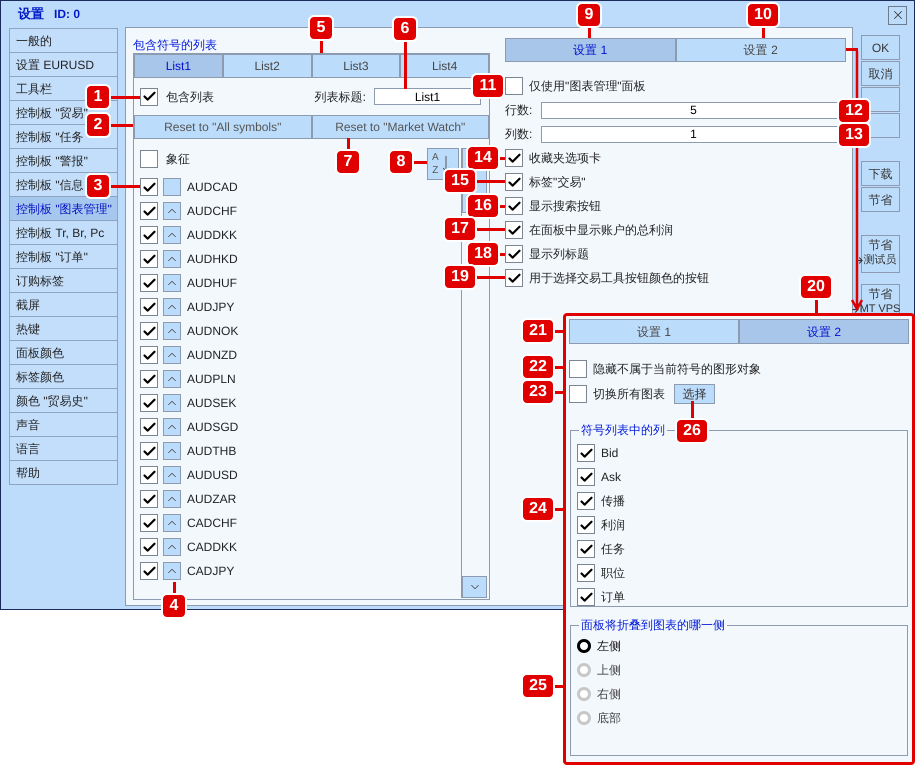  What do you see at coordinates (63, 160) in the screenshot?
I see `sidebar-item: 控制板 "警报"` at bounding box center [63, 160].